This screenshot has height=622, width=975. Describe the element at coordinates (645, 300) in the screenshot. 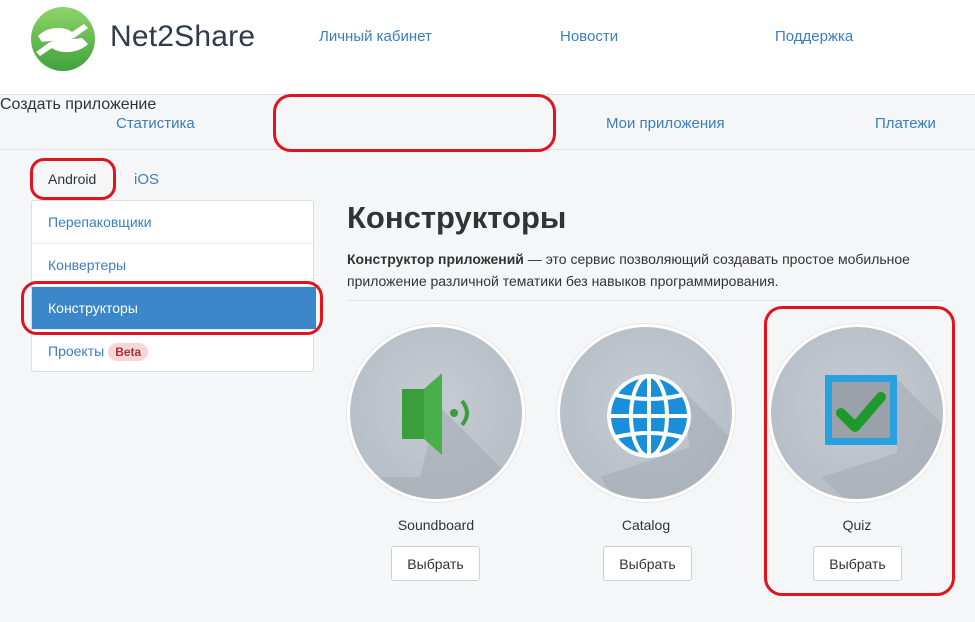

I see `divider` at that location.